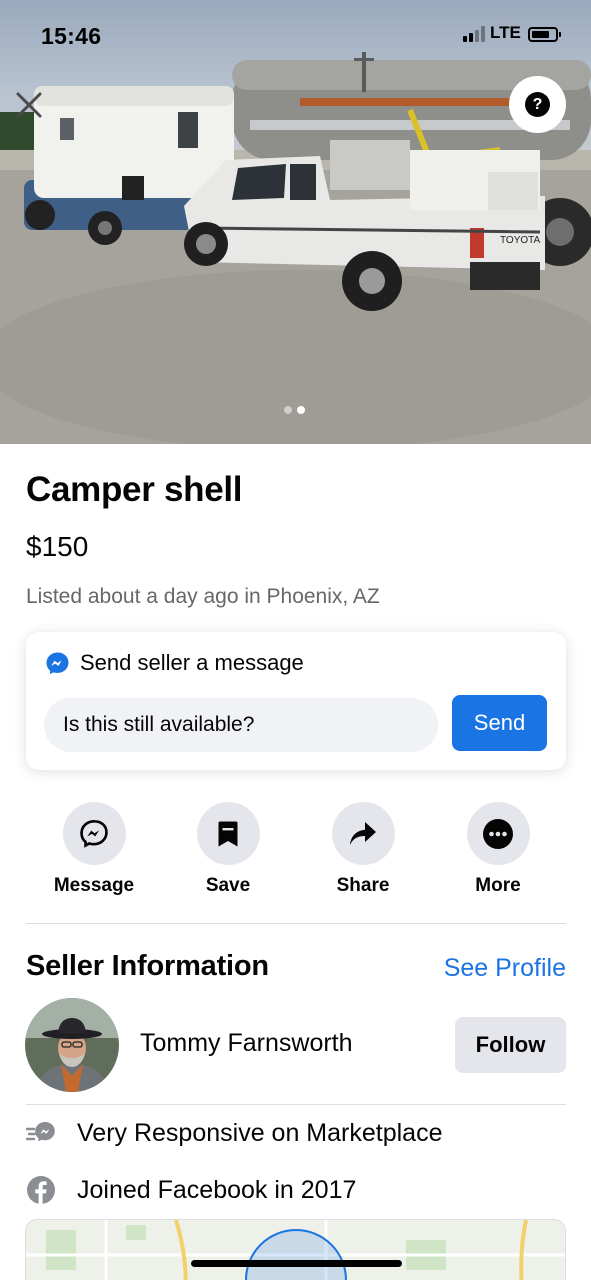  What do you see at coordinates (498, 885) in the screenshot?
I see `action-label: More` at bounding box center [498, 885].